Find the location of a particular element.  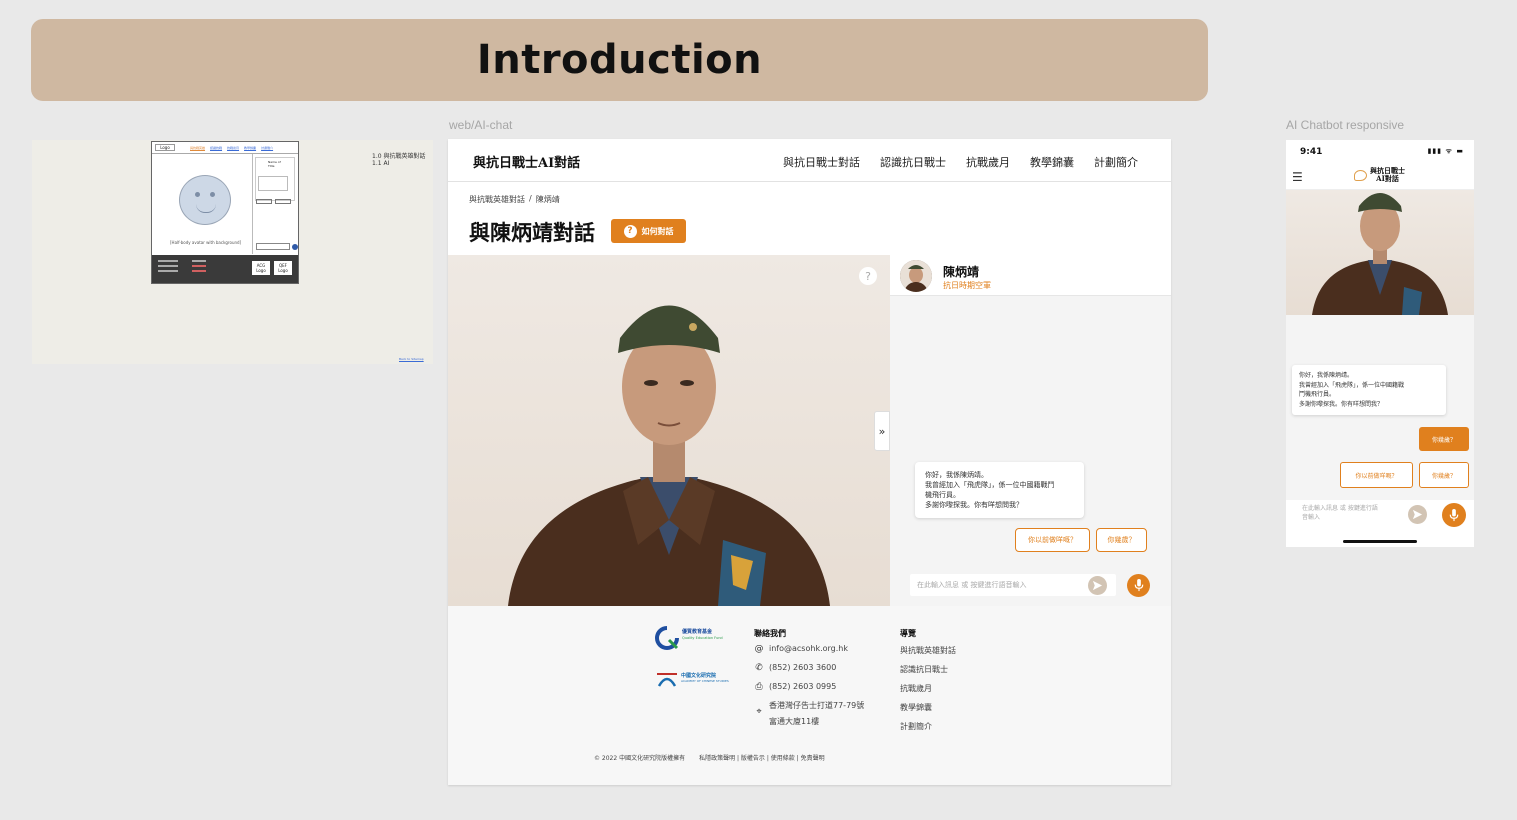

email-icon: @ is located at coordinates (759, 649).